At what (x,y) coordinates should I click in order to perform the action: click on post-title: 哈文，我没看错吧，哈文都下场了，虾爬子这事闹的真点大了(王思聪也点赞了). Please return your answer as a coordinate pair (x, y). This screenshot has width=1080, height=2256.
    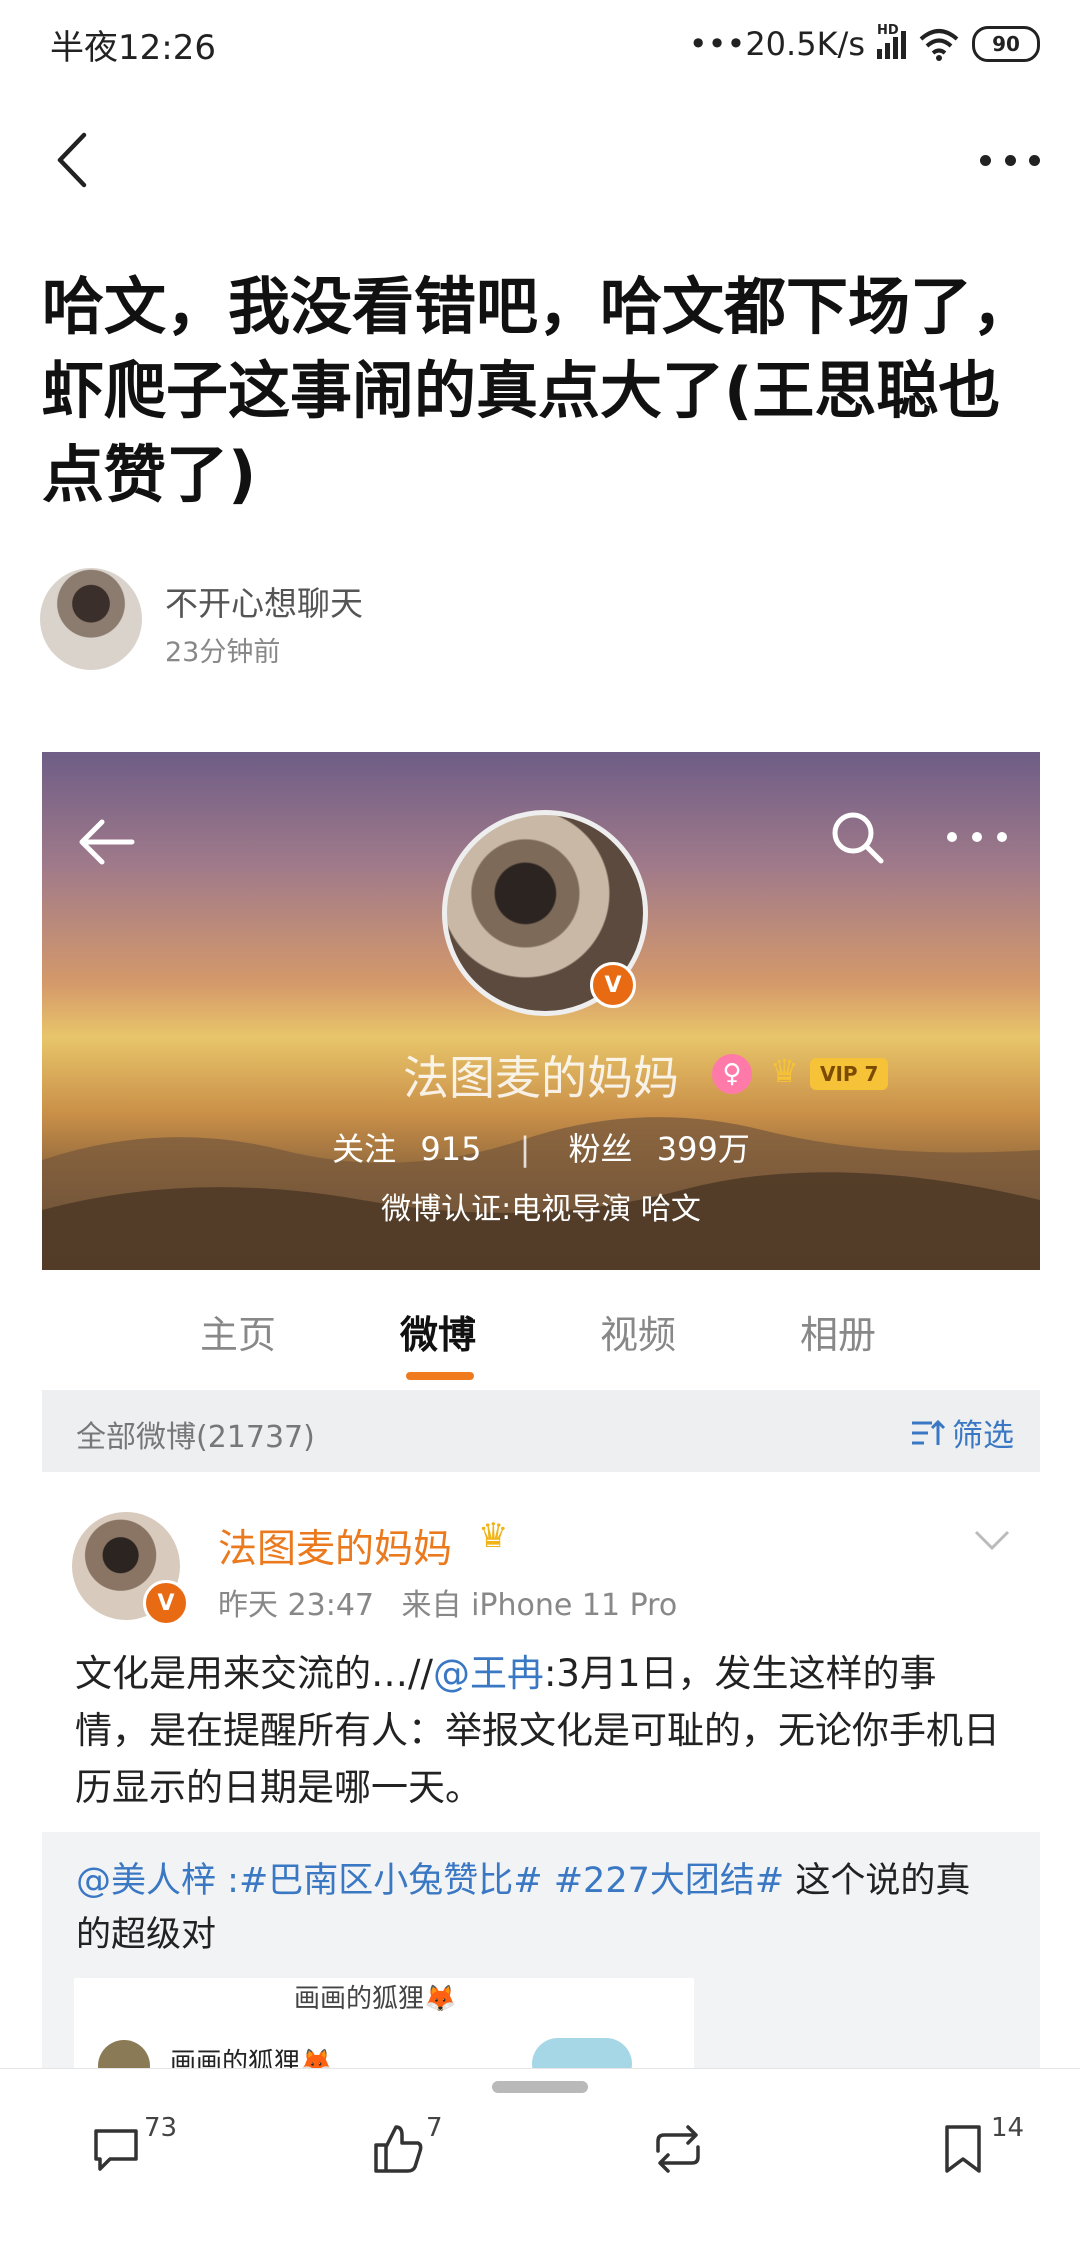
    Looking at the image, I should click on (538, 390).